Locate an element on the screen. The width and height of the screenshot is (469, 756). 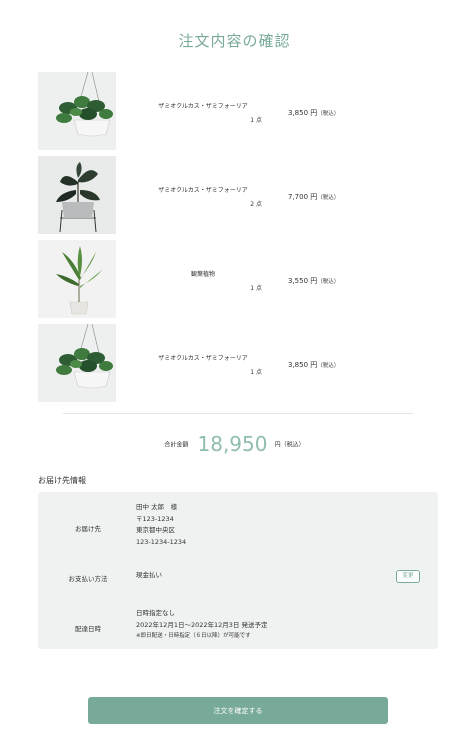
change-payment-button: 変更 is located at coordinates (408, 576).